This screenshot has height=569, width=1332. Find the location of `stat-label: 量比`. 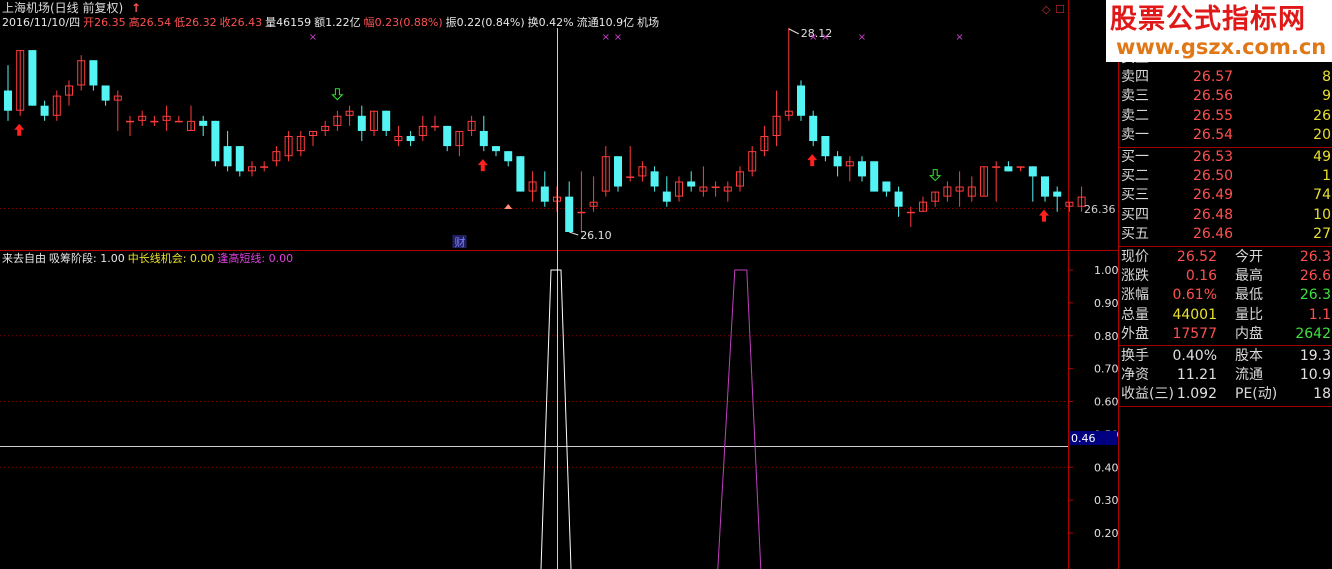

stat-label: 量比 is located at coordinates (1249, 314).